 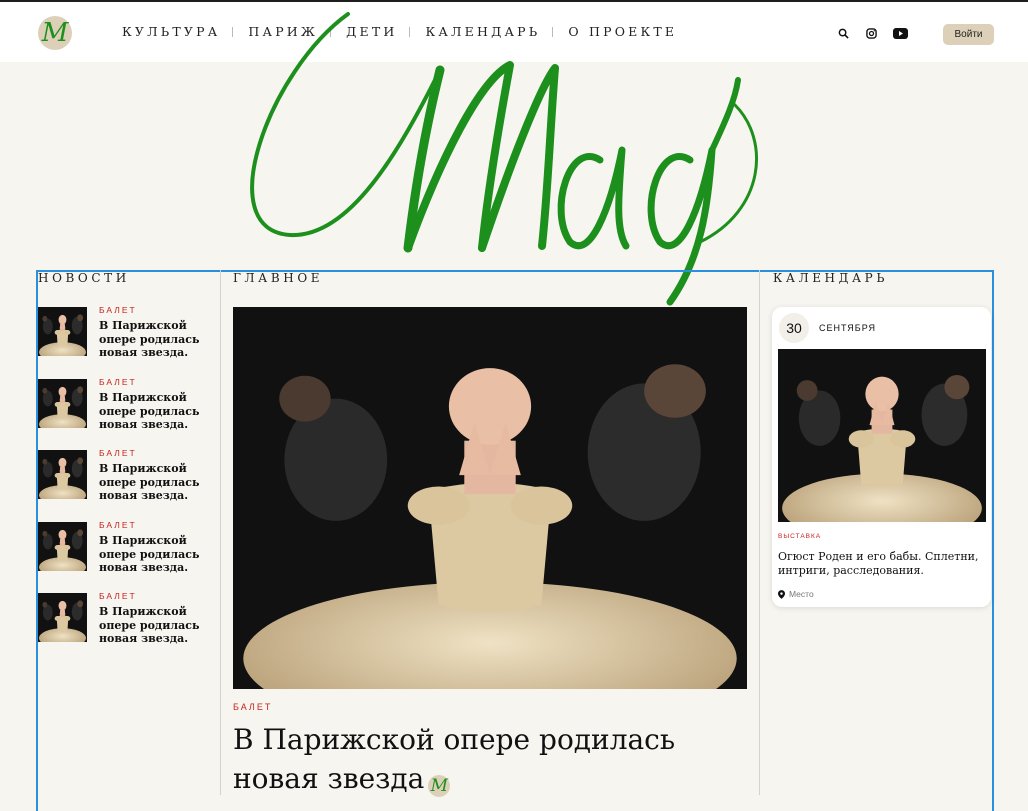 What do you see at coordinates (84, 278) in the screenshot?
I see `news-section-title: НОВОСТИ` at bounding box center [84, 278].